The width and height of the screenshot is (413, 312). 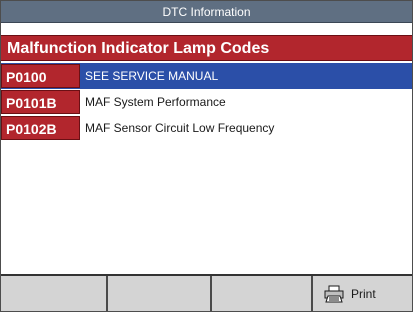 I want to click on function-key-bar: Print, so click(x=206, y=292).